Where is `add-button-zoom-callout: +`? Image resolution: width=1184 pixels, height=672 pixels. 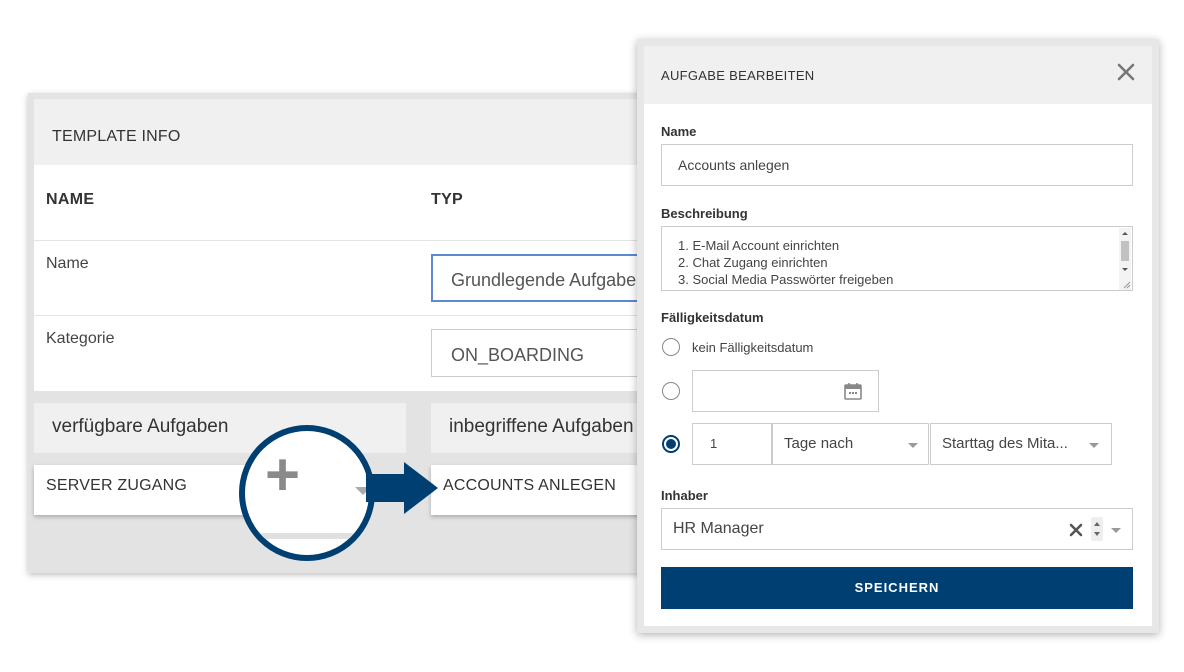 add-button-zoom-callout: + is located at coordinates (307, 493).